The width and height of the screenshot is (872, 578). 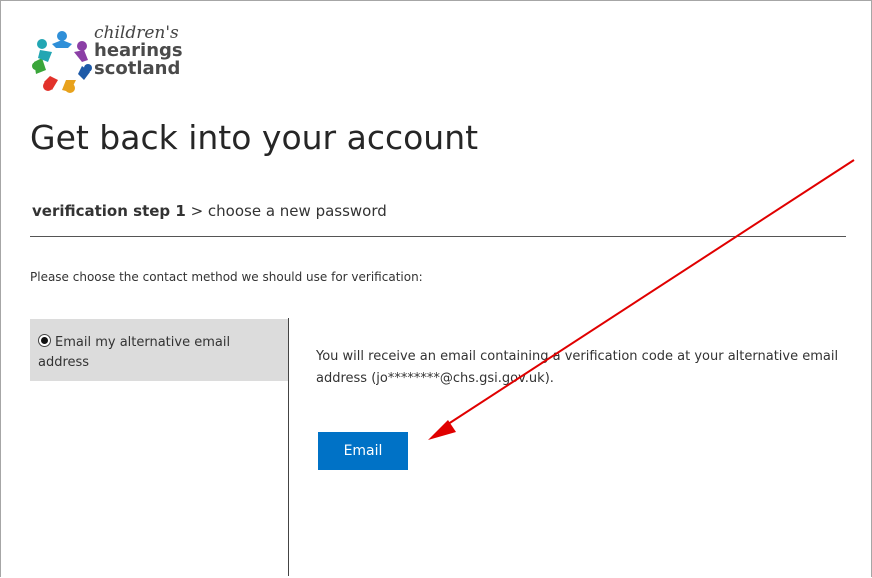 What do you see at coordinates (254, 137) in the screenshot?
I see `page-title: Get back into your account` at bounding box center [254, 137].